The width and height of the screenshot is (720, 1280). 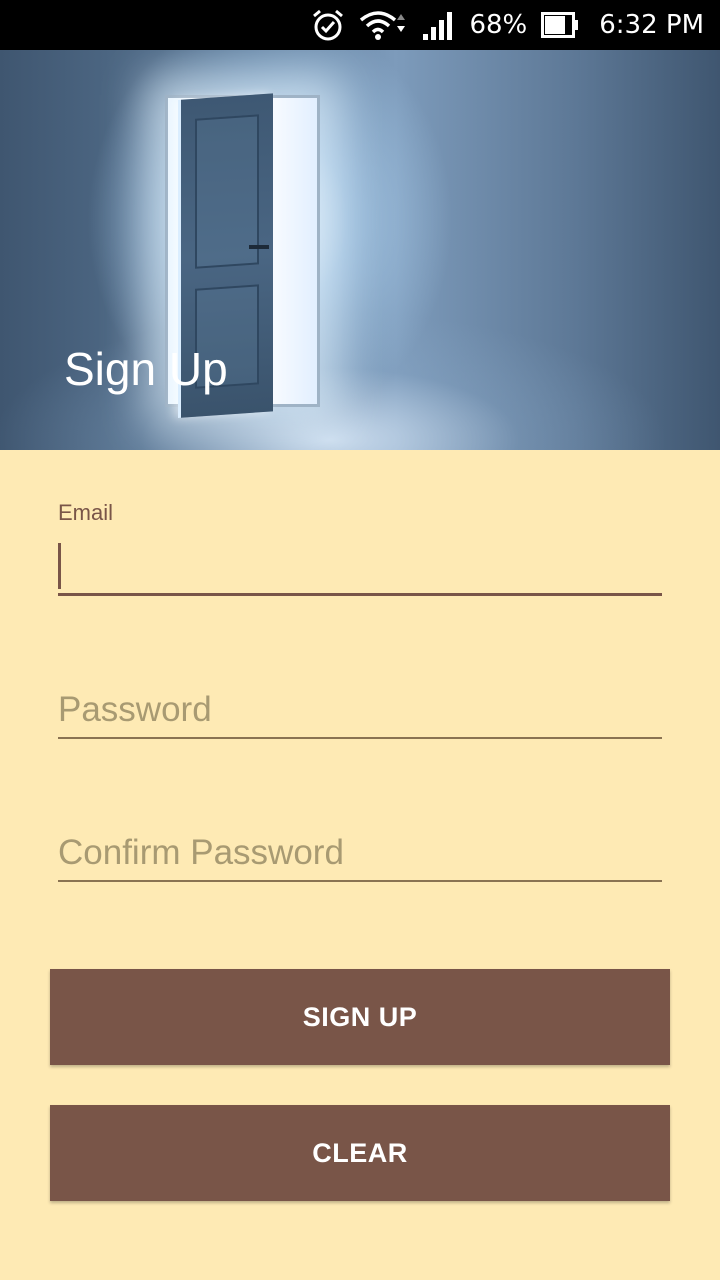 What do you see at coordinates (328, 25) in the screenshot?
I see `alarm-clock-icon` at bounding box center [328, 25].